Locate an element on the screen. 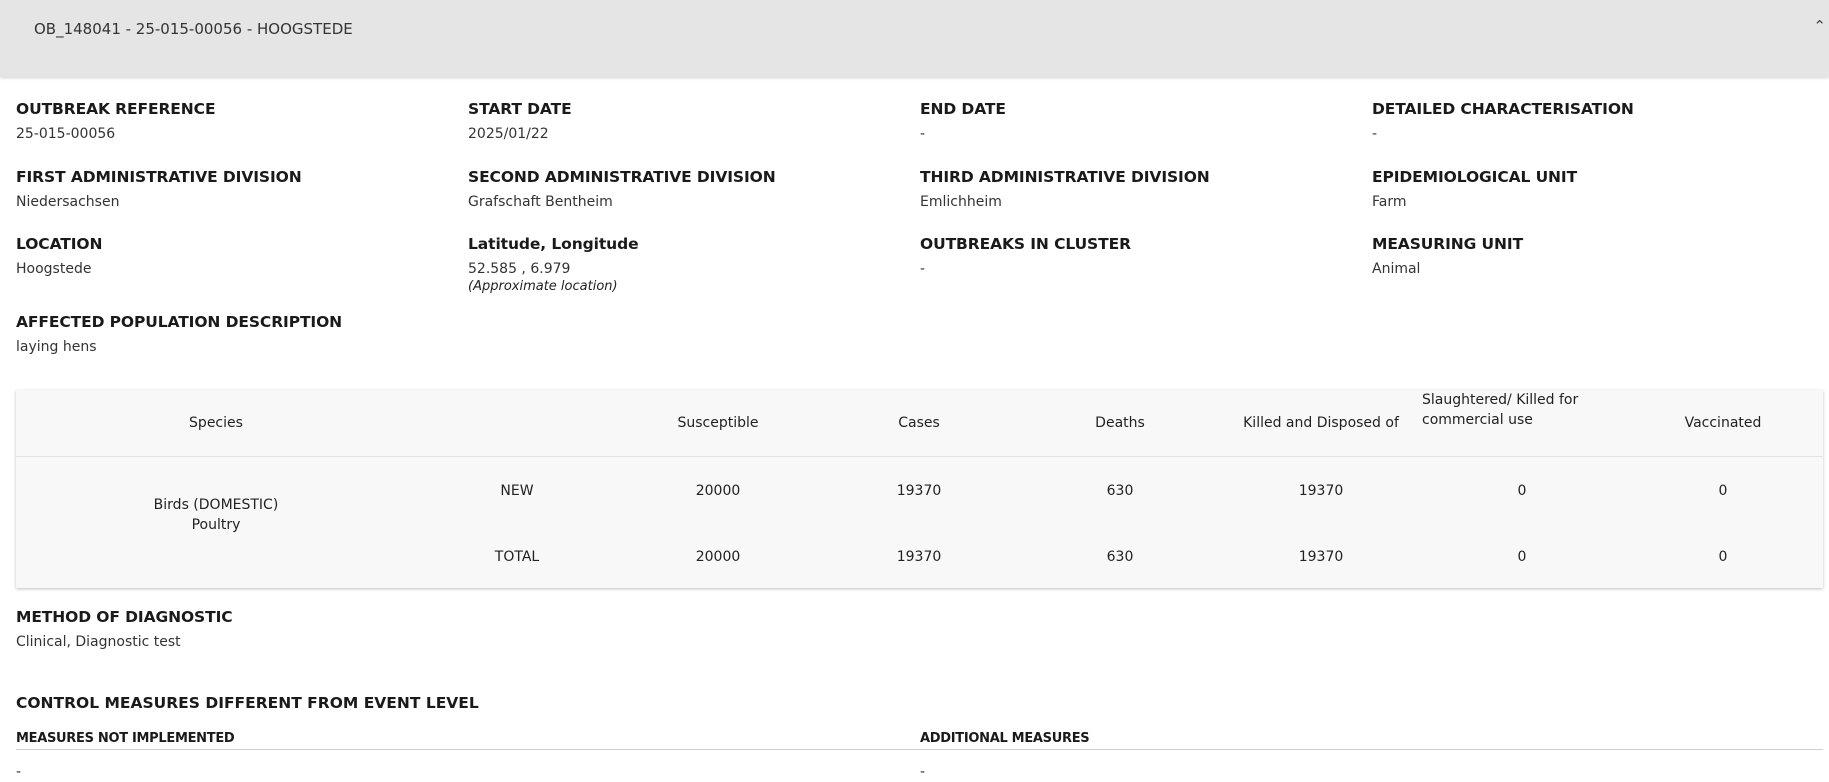 This screenshot has height=782, width=1829. field-start-date: START DATE 2025/01/22 is located at coordinates (520, 121).